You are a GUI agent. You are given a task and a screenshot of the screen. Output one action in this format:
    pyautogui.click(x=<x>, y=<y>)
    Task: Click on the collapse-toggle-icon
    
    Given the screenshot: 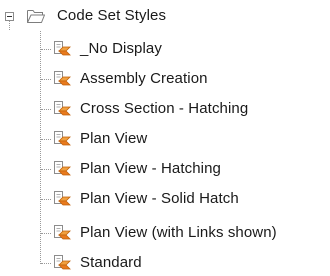 What is the action you would take?
    pyautogui.click(x=9, y=16)
    